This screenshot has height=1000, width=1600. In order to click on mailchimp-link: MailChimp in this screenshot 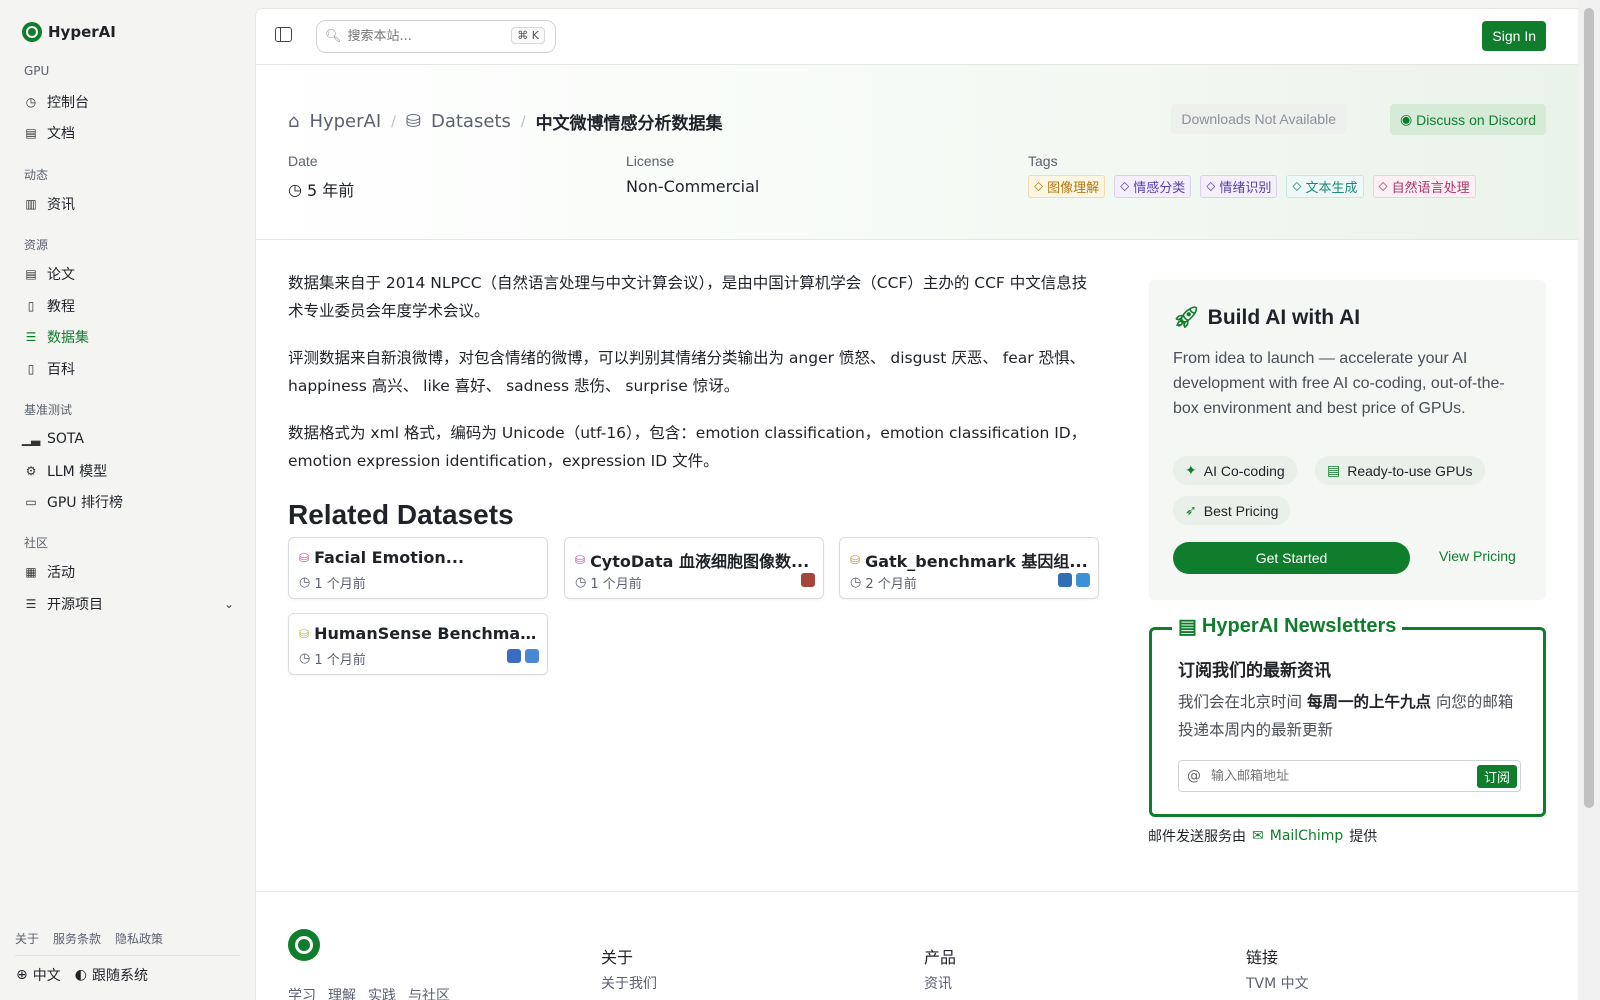, I will do `click(1307, 836)`.